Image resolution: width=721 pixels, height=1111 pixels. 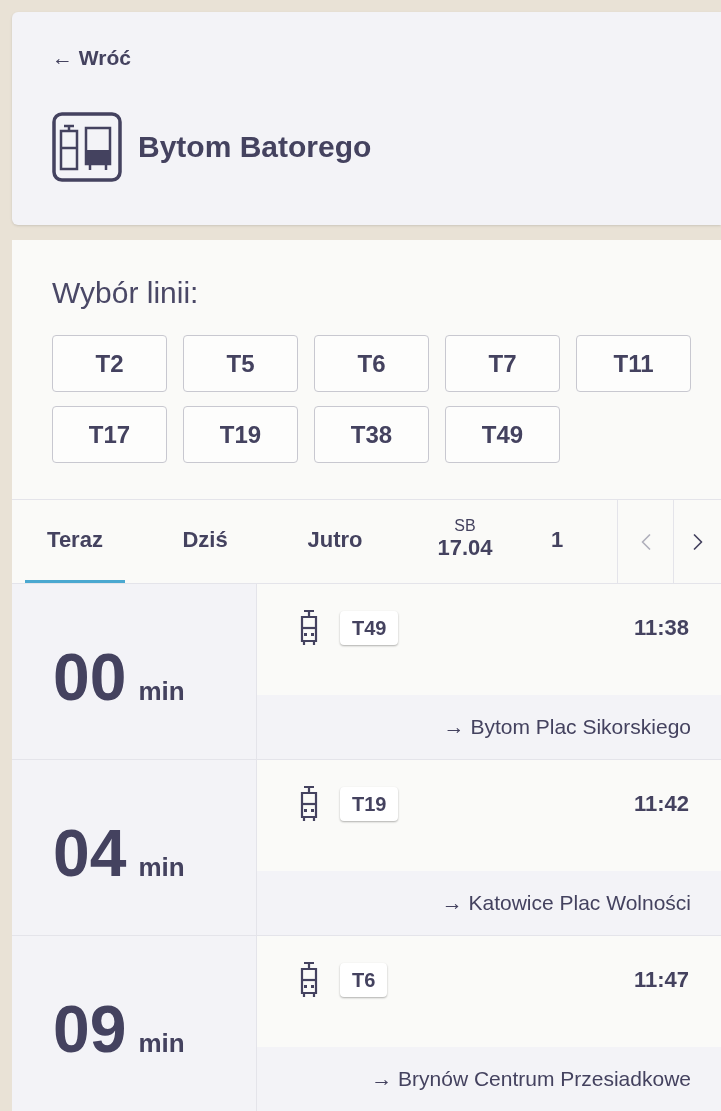 I want to click on minutes-value: 00, so click(x=90, y=676).